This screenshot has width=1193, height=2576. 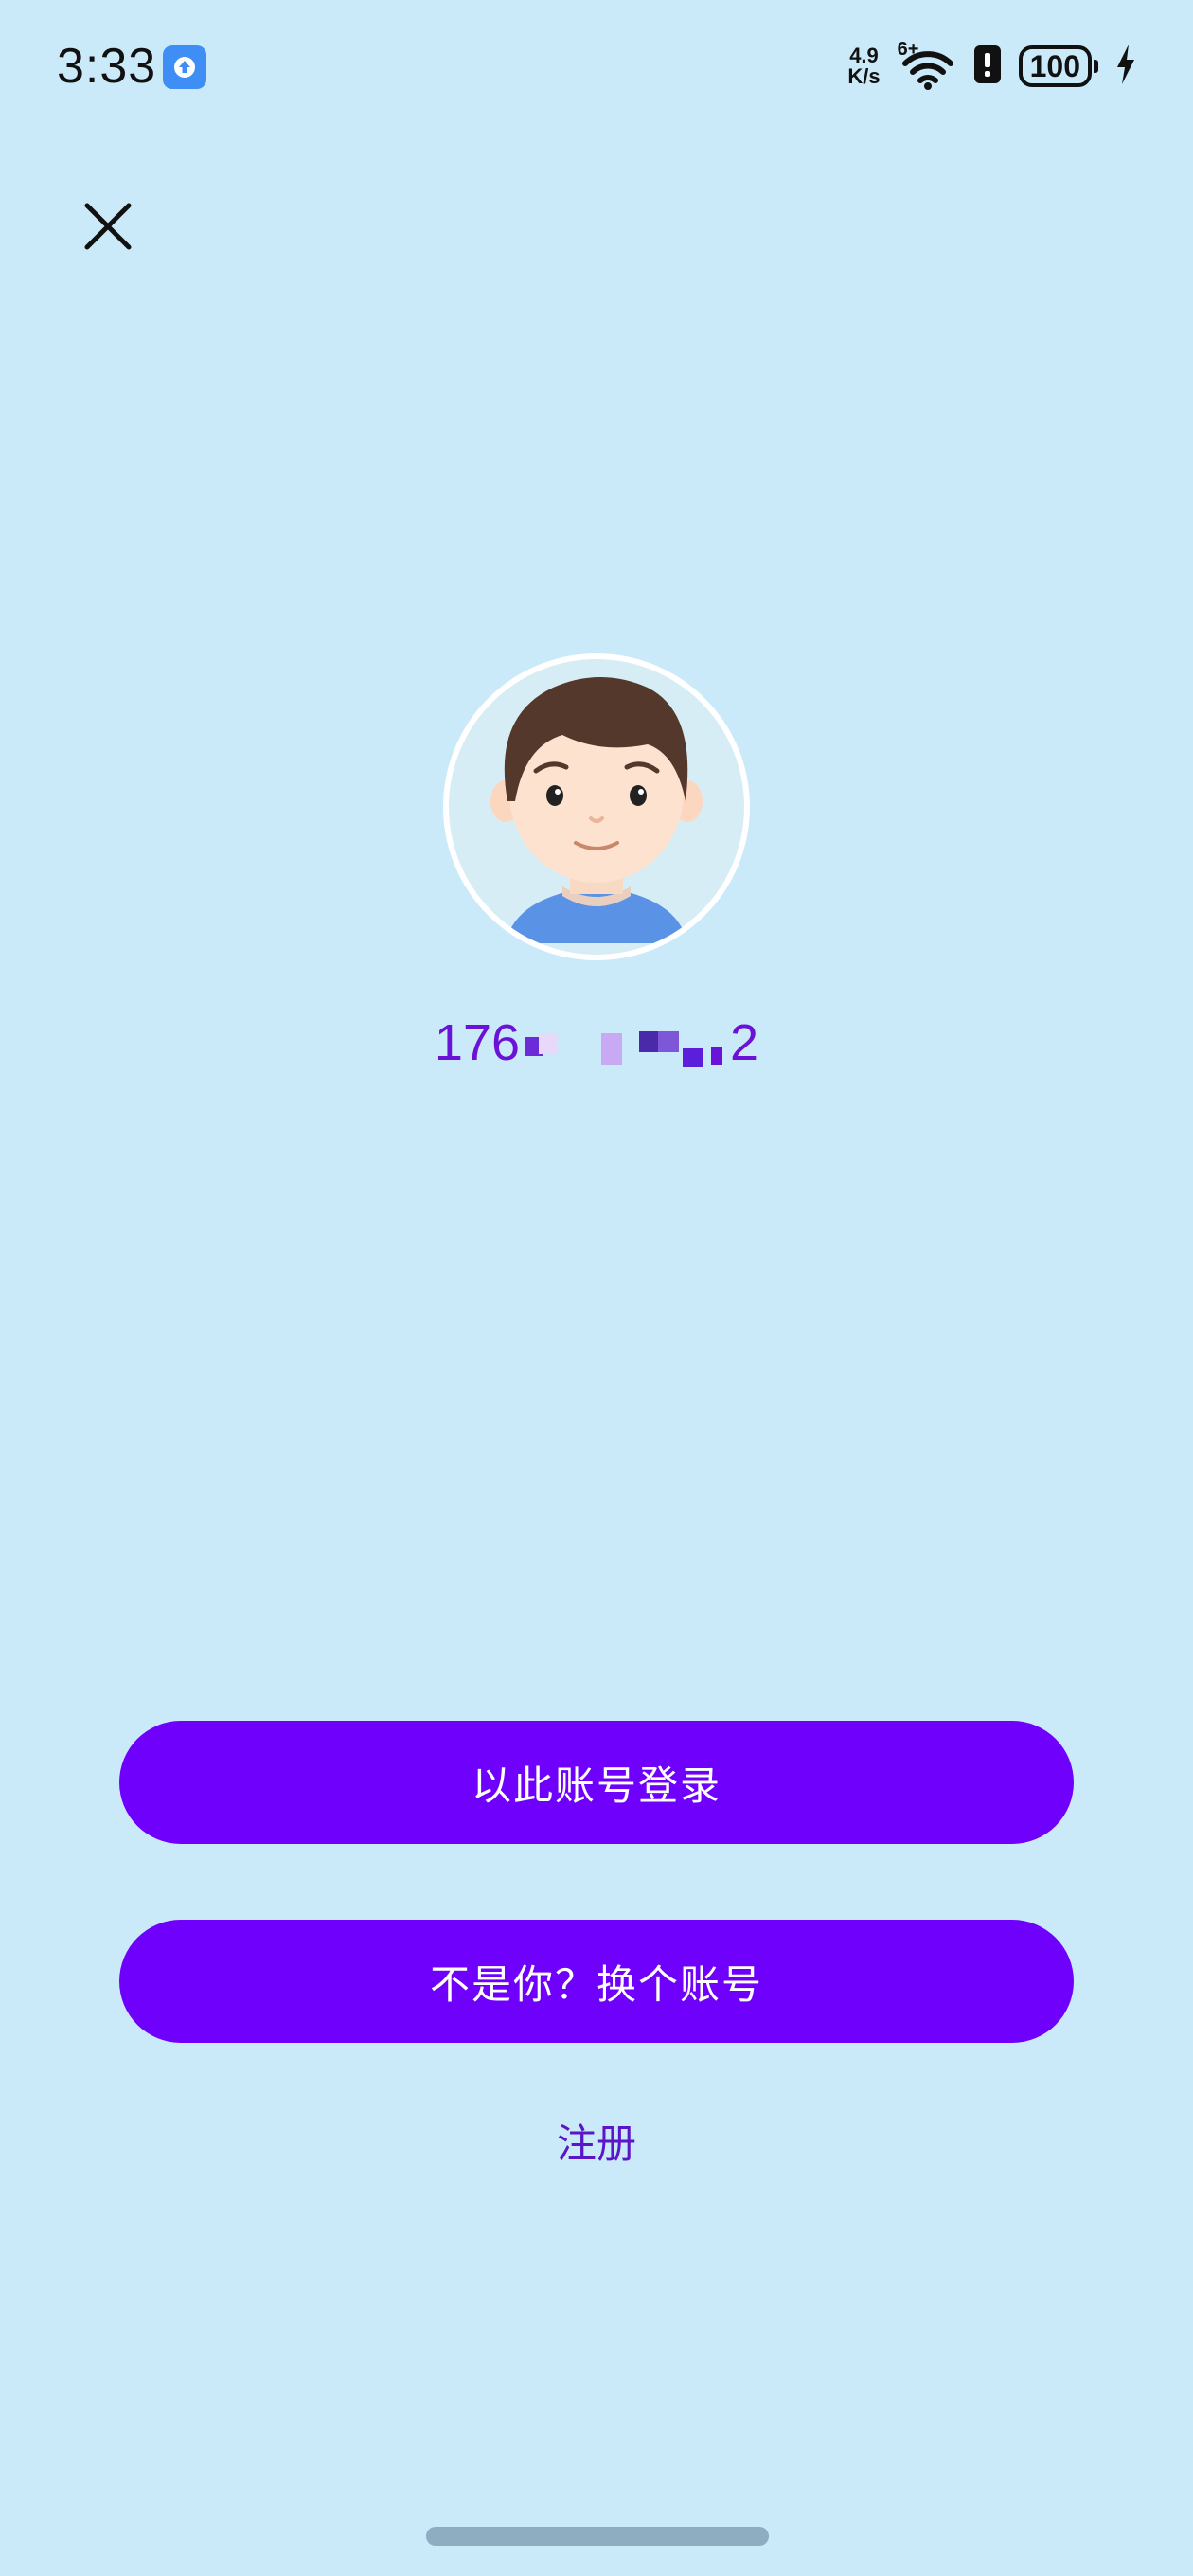 I want to click on avatar, so click(x=596, y=806).